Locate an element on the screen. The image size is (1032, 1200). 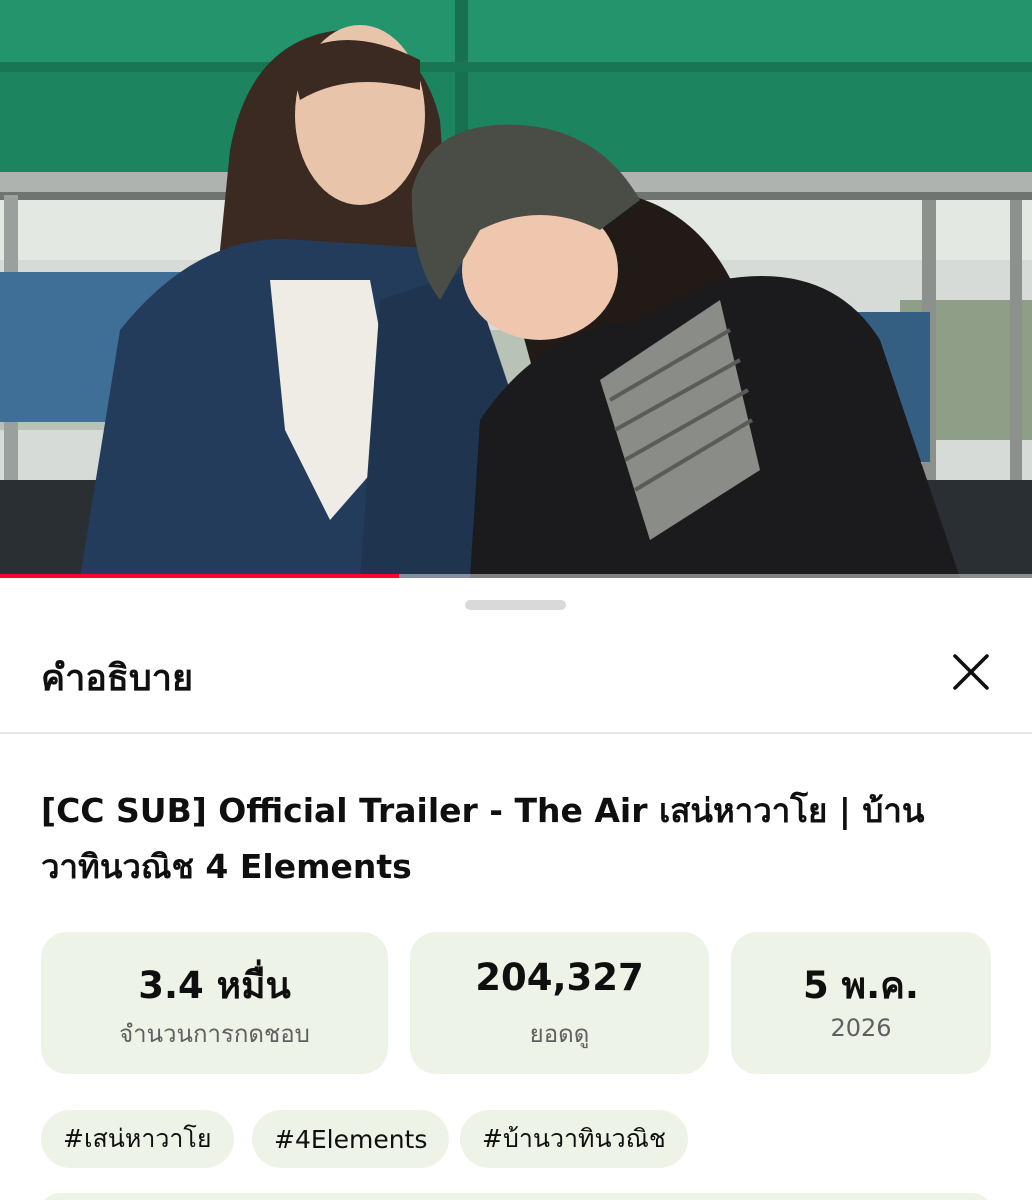
views-count: 204,327 is located at coordinates (559, 977).